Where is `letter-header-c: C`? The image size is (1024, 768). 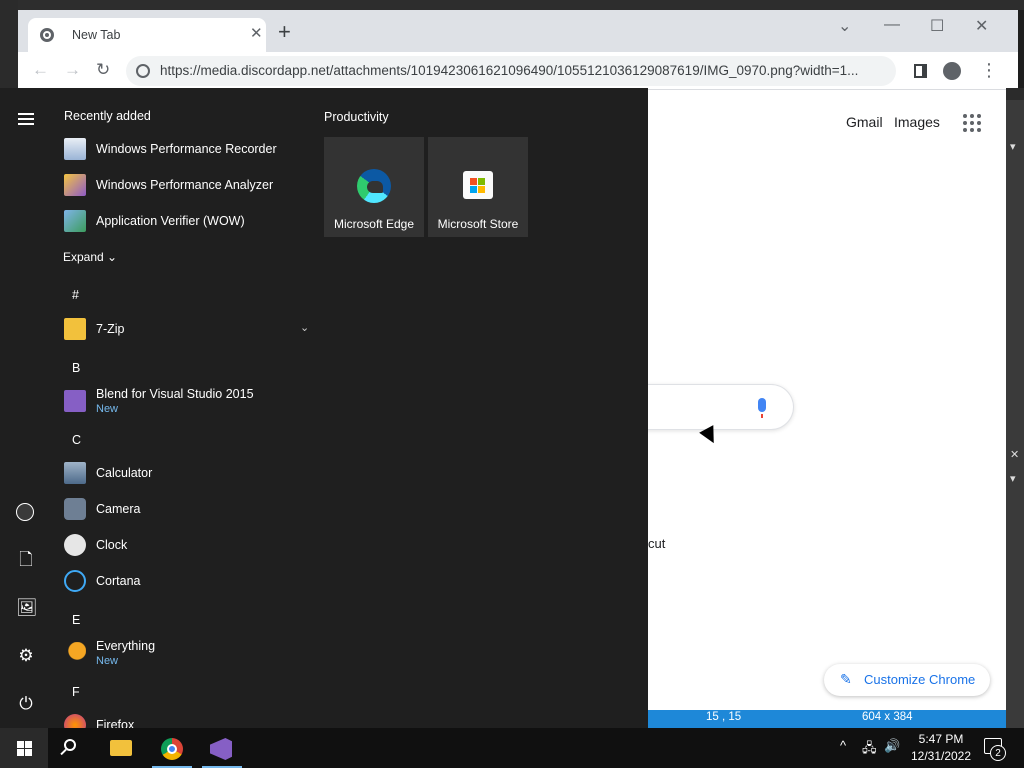
letter-header-c: C is located at coordinates (76, 440).